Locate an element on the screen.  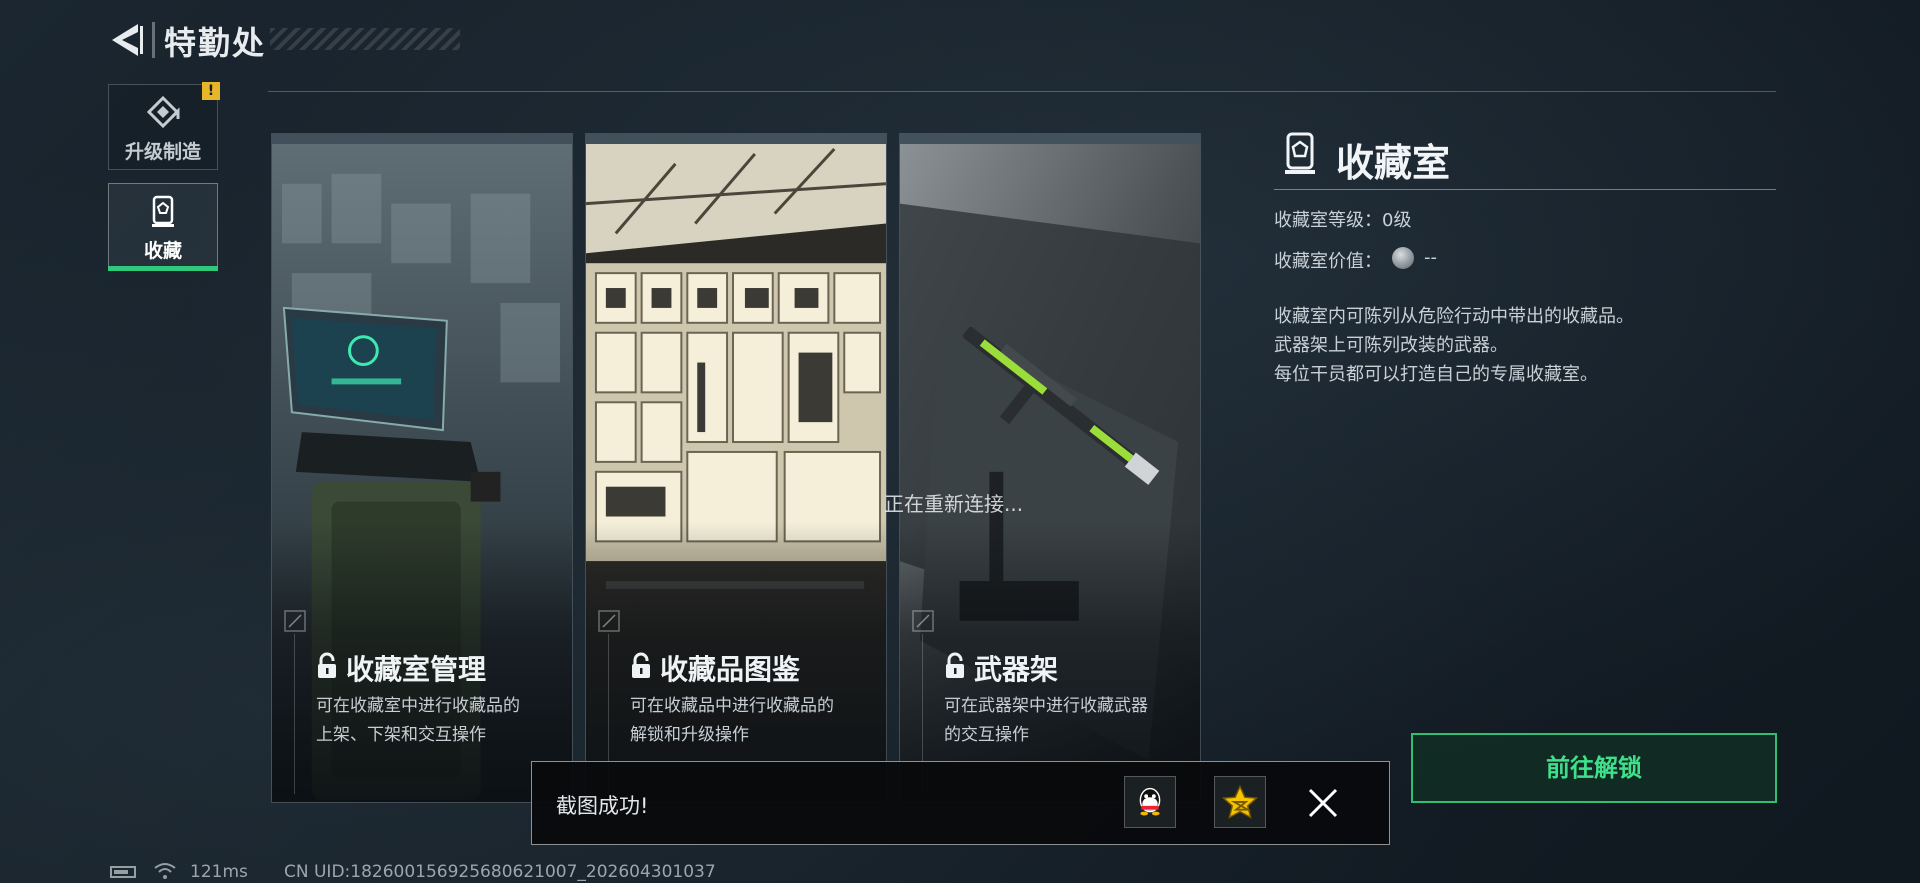
card-description: 可在武器架中进行收藏武器 的交互操作 is located at coordinates (1069, 721).